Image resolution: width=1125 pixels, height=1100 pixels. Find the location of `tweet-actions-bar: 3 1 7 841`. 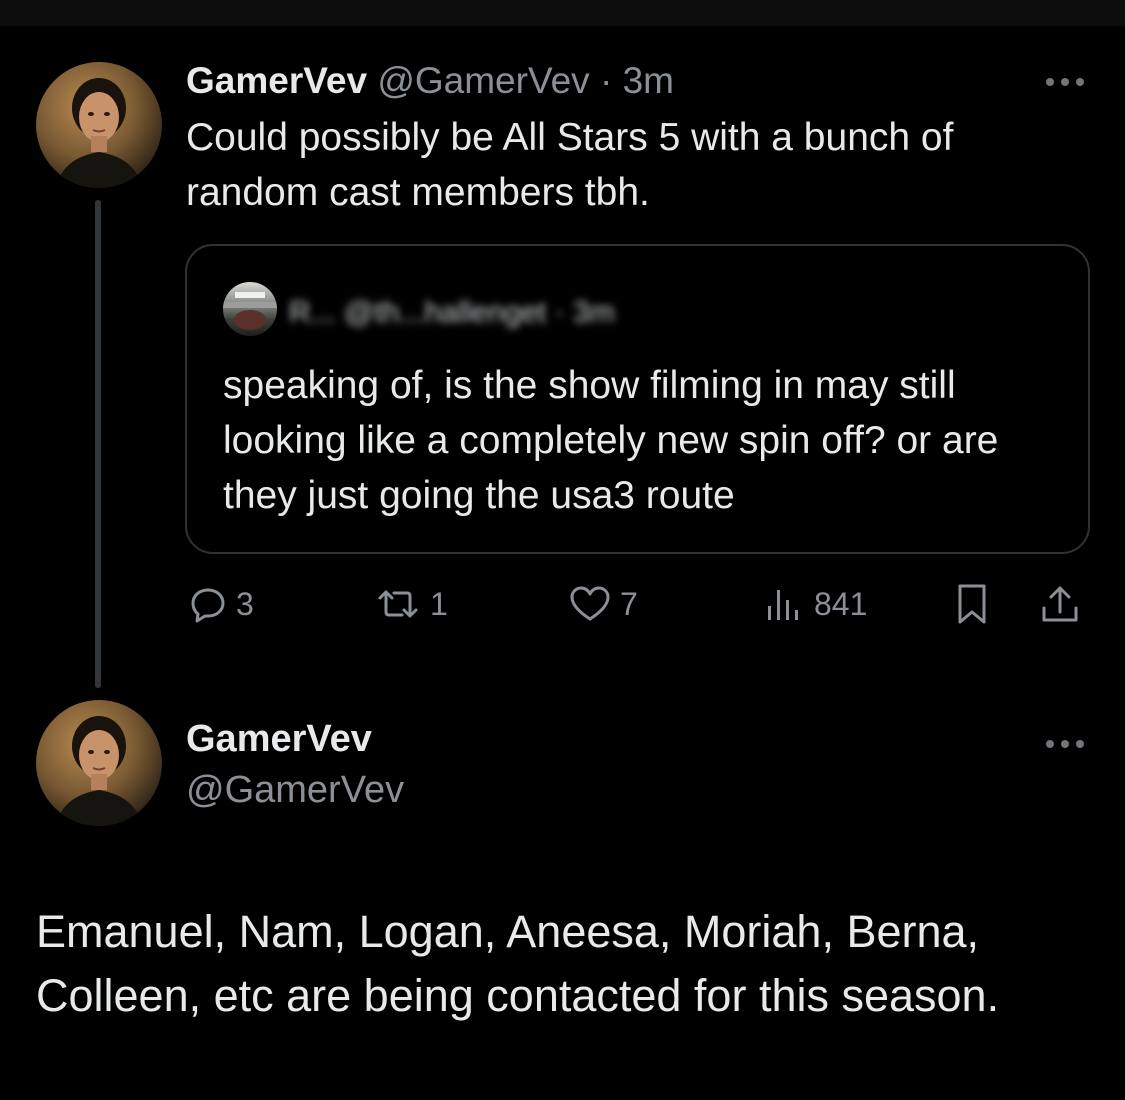

tweet-actions-bar: 3 1 7 841 is located at coordinates (636, 604).